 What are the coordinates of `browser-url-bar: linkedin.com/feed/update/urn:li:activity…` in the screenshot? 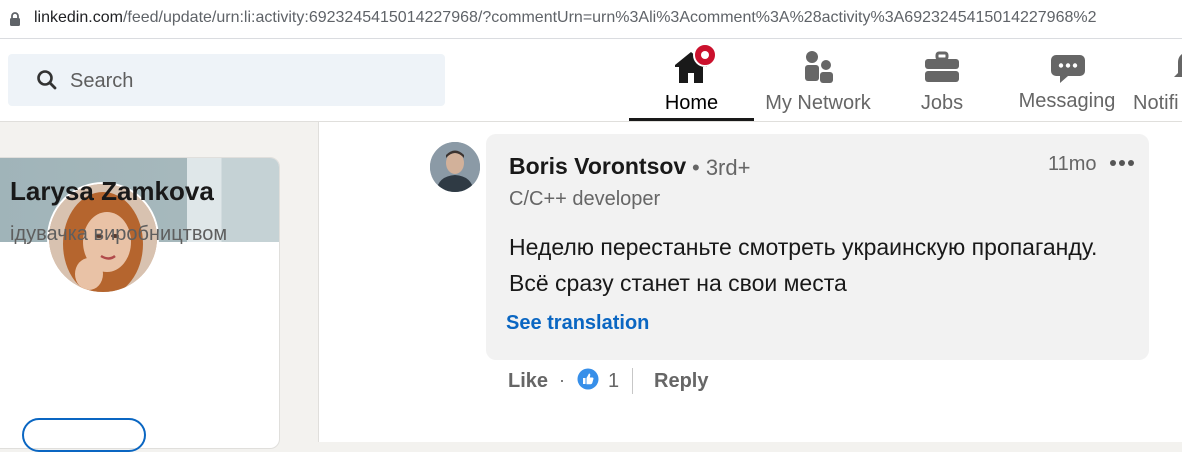 It's located at (591, 19).